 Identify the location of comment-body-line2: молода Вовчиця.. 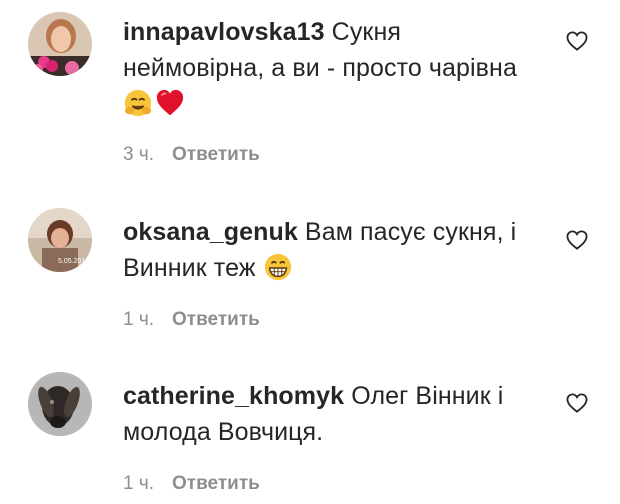
(223, 432).